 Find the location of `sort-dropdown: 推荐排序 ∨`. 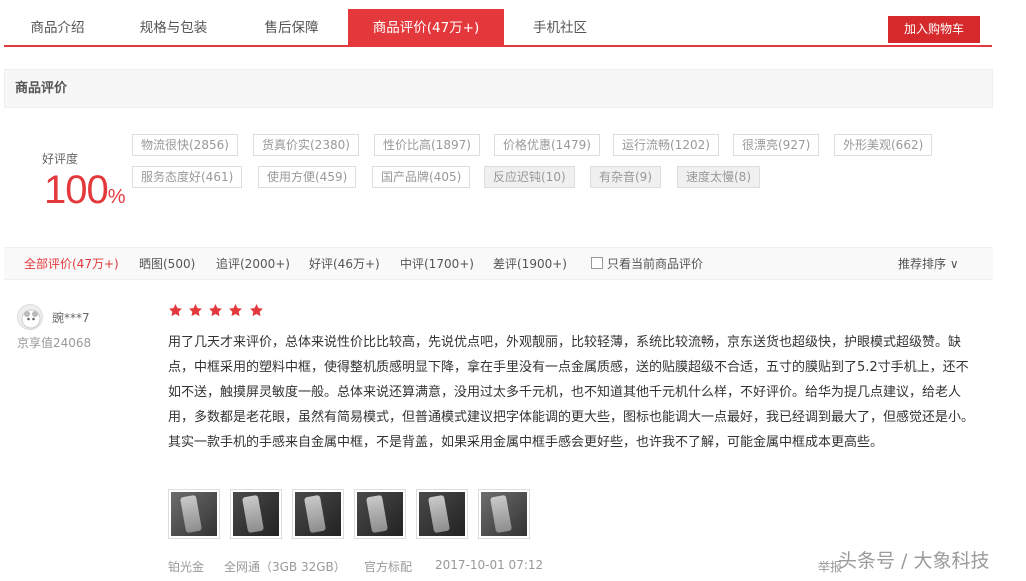

sort-dropdown: 推荐排序 ∨ is located at coordinates (928, 264).